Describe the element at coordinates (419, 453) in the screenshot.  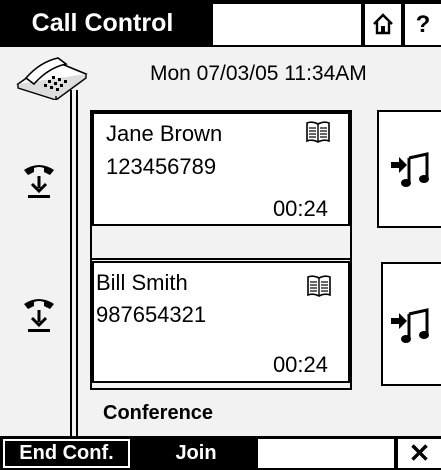
I see `close-button: ✕` at that location.